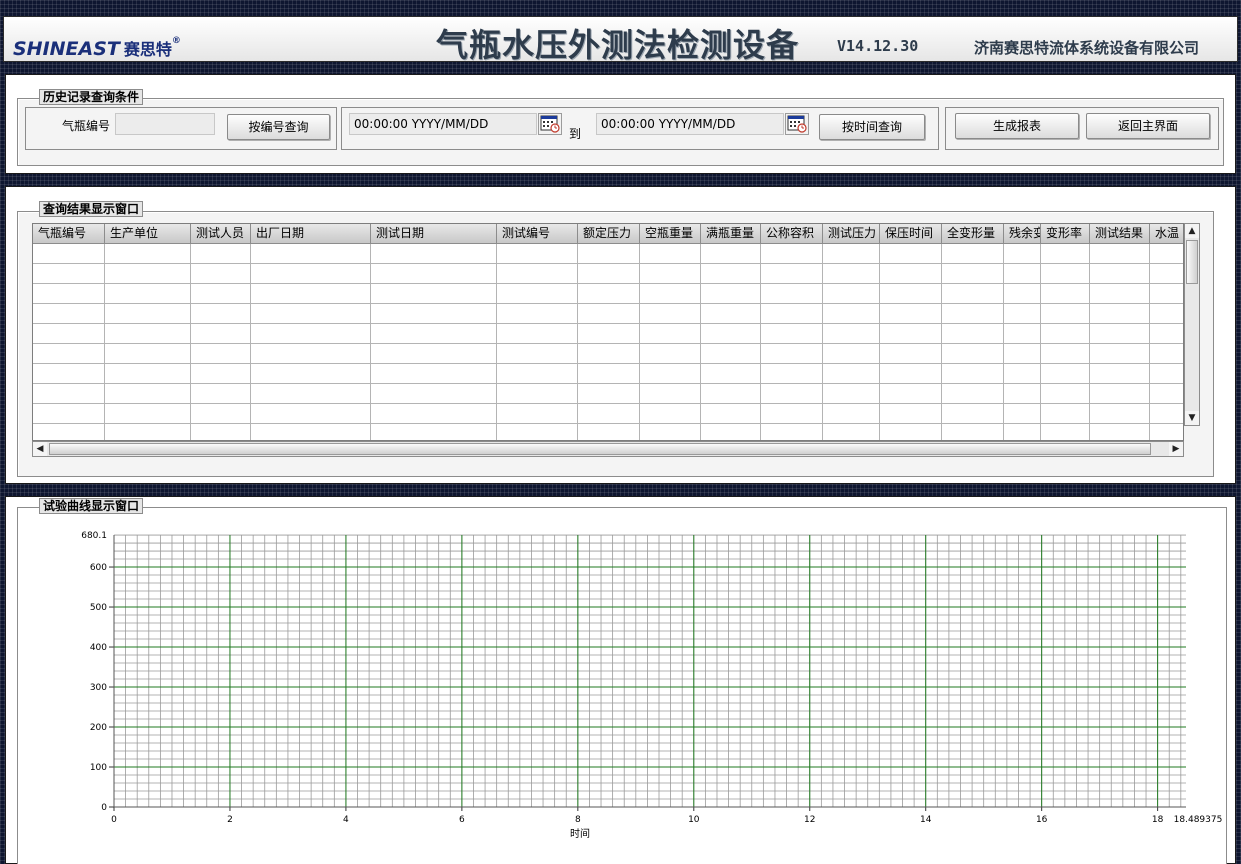 The height and width of the screenshot is (864, 1241). I want to click on column-header: 测试结果, so click(1120, 234).